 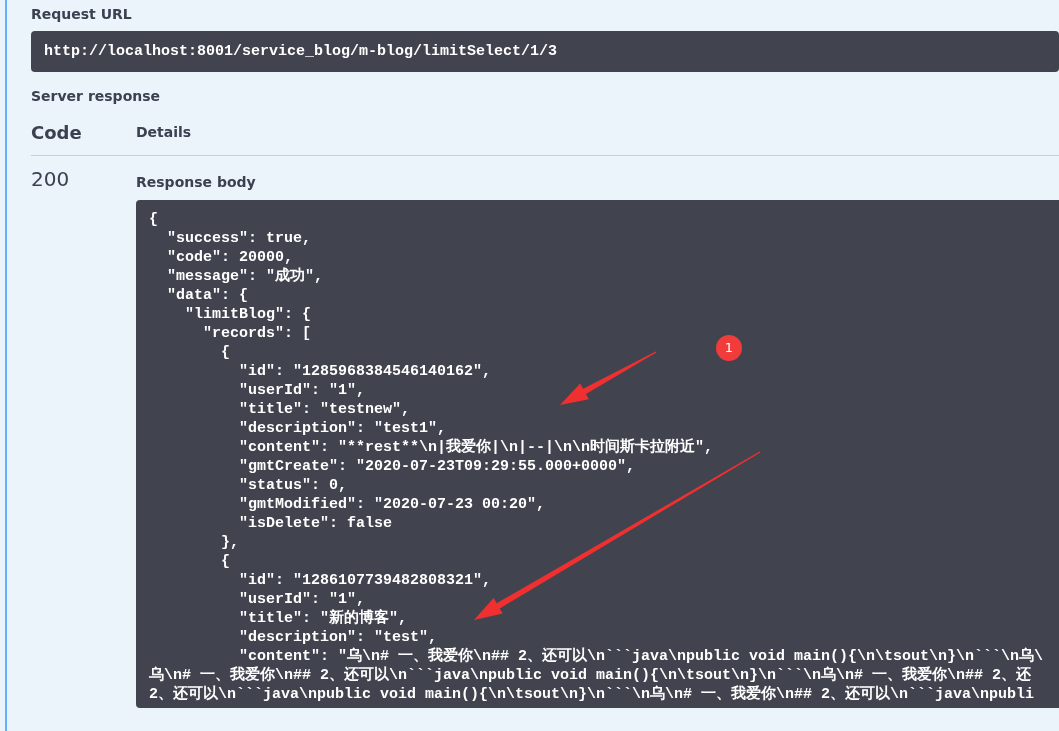 I want to click on code-line: "gmtModified": "2020-07-23 00:20",, so click(x=392, y=504).